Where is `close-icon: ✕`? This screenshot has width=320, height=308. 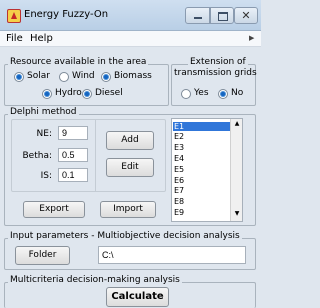
close-icon: ✕ is located at coordinates (246, 15).